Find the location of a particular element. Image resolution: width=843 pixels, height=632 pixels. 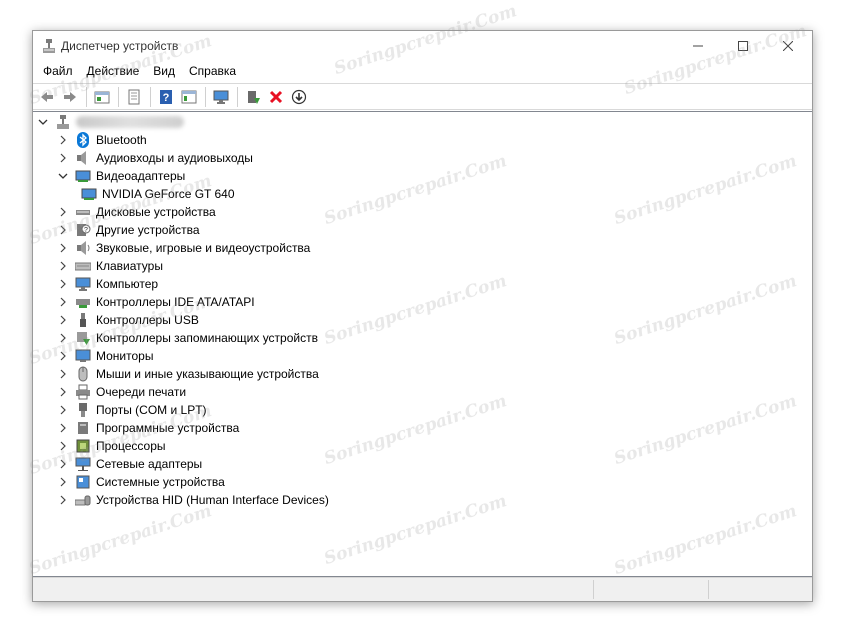

enable-device-button is located at coordinates (253, 97).